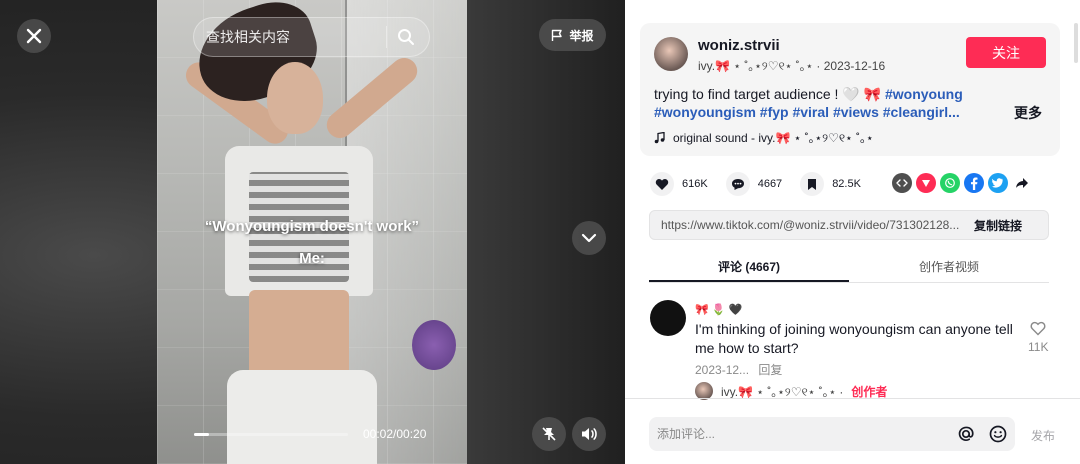 Image resolution: width=1080 pixels, height=464 pixels. Describe the element at coordinates (966, 434) in the screenshot. I see `mention-icon` at that location.